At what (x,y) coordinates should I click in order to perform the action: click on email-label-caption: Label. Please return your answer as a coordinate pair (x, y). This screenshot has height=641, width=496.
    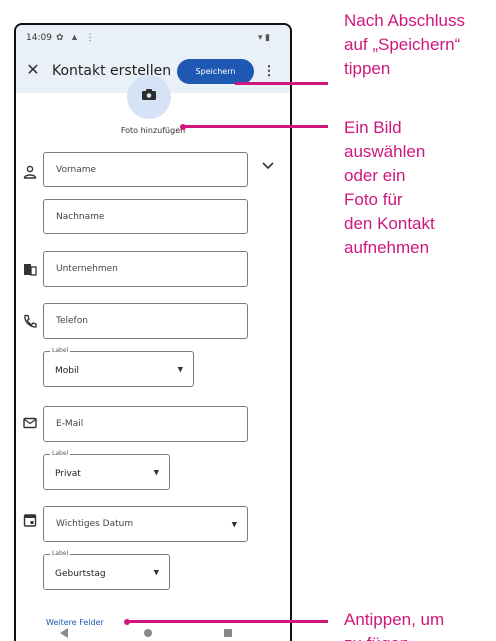
    Looking at the image, I should click on (60, 453).